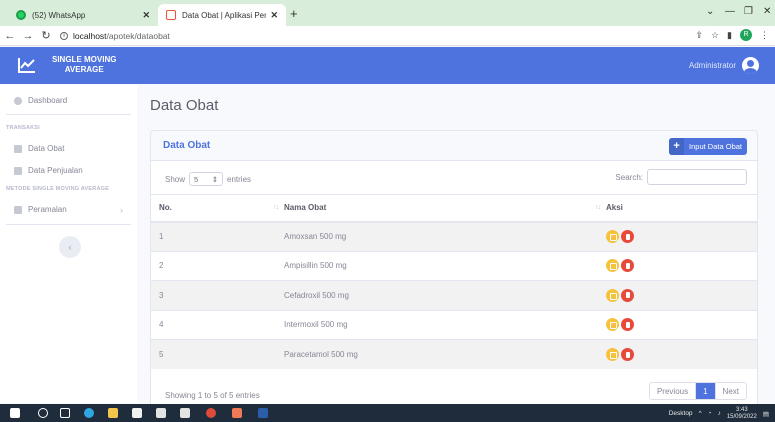 The image size is (775, 422). I want to click on file-explorer-icon, so click(113, 413).